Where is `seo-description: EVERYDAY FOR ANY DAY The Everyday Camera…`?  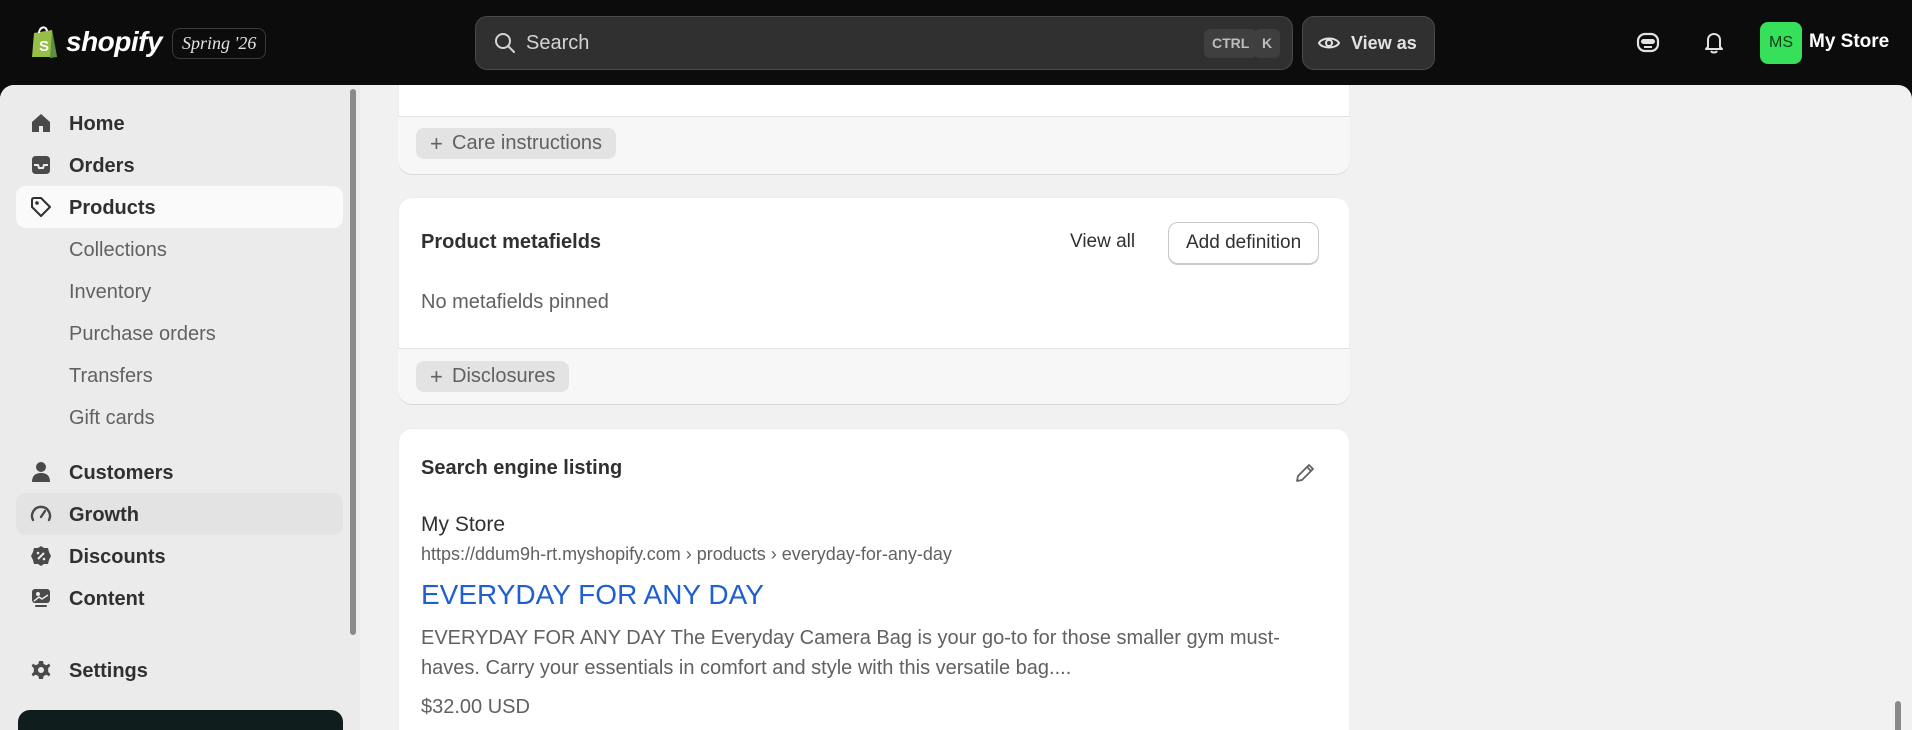 seo-description: EVERYDAY FOR ANY DAY The Everyday Camera… is located at coordinates (850, 653).